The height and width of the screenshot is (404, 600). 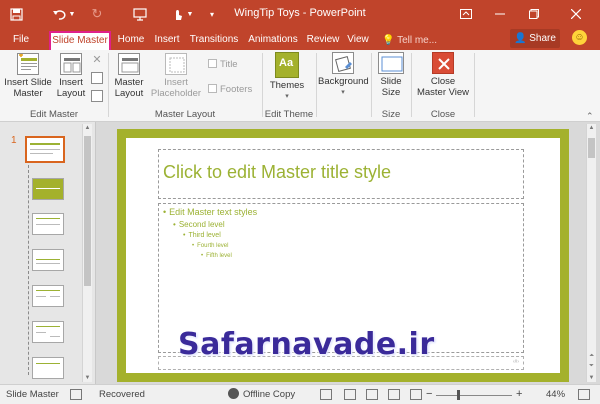 I want to click on close-master-view-icon, so click(x=443, y=63).